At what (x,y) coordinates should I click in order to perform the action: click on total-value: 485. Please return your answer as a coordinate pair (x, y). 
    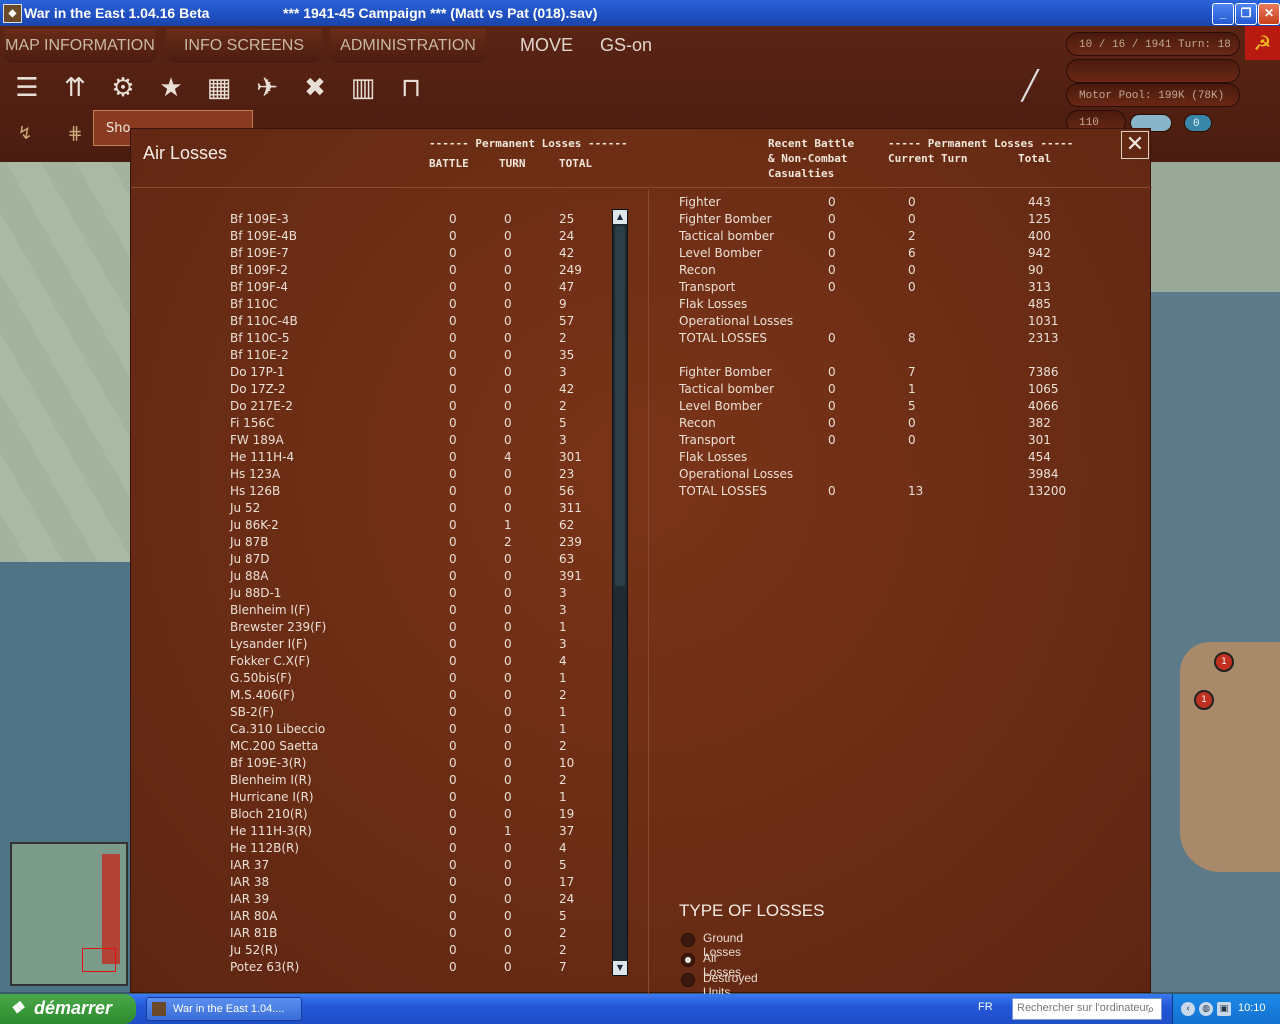
    Looking at the image, I should click on (1039, 304).